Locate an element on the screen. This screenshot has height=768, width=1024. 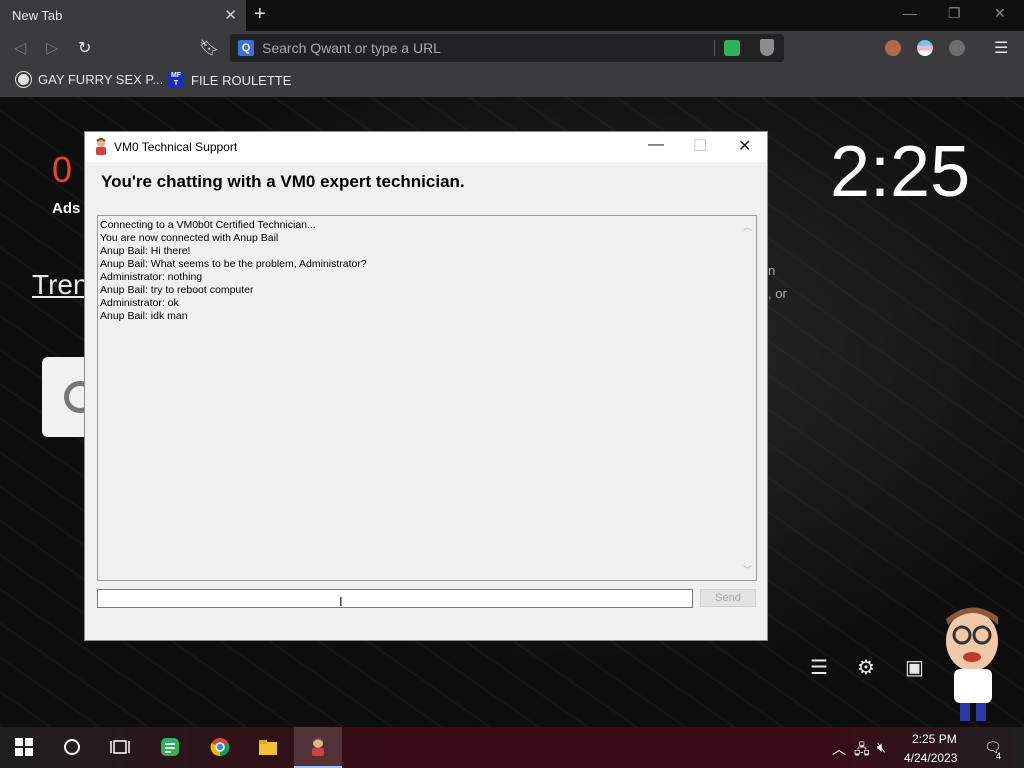
technician-mascot-image is located at coordinates (972, 664).